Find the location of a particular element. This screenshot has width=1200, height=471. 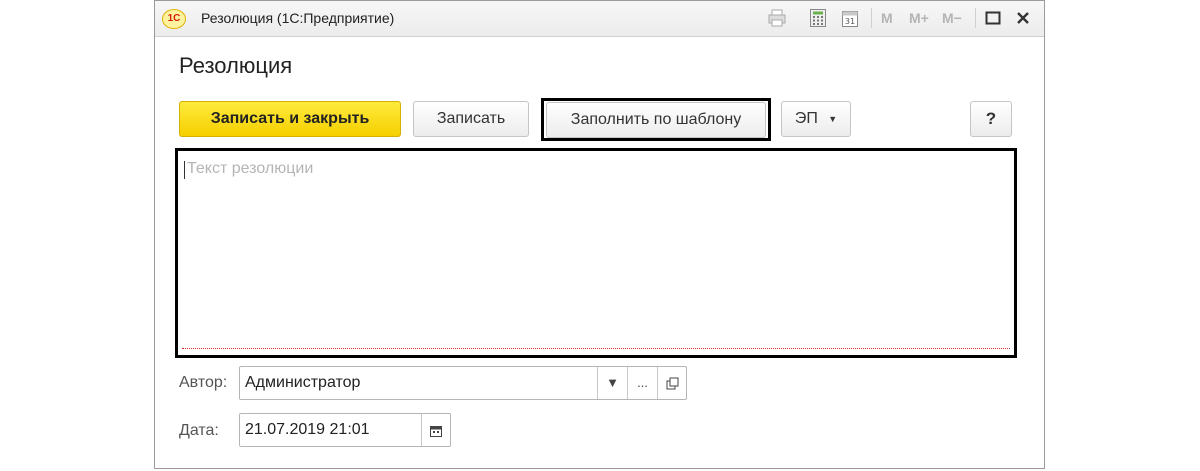

date-label: Дата: is located at coordinates (199, 430).